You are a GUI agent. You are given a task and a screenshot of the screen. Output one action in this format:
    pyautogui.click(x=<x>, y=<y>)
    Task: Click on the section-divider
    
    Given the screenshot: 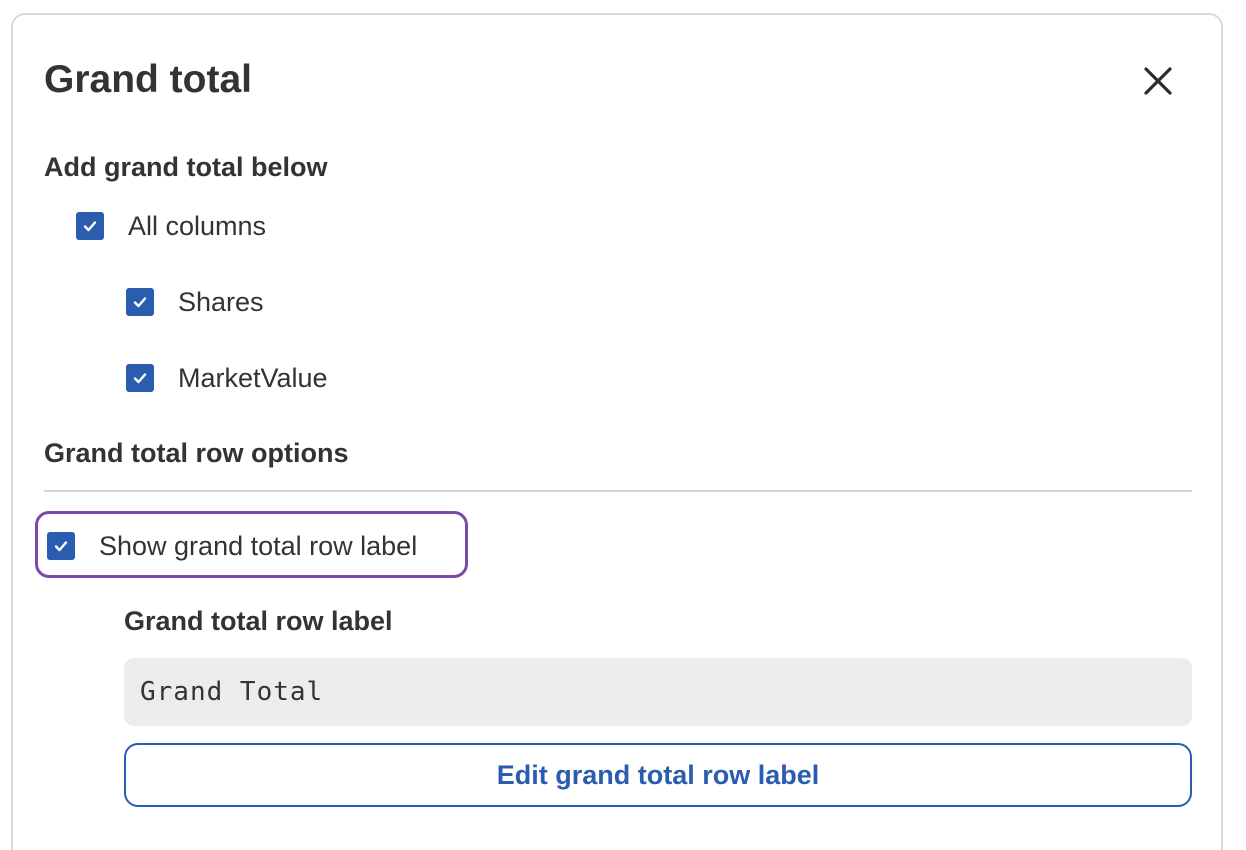 What is the action you would take?
    pyautogui.click(x=618, y=491)
    